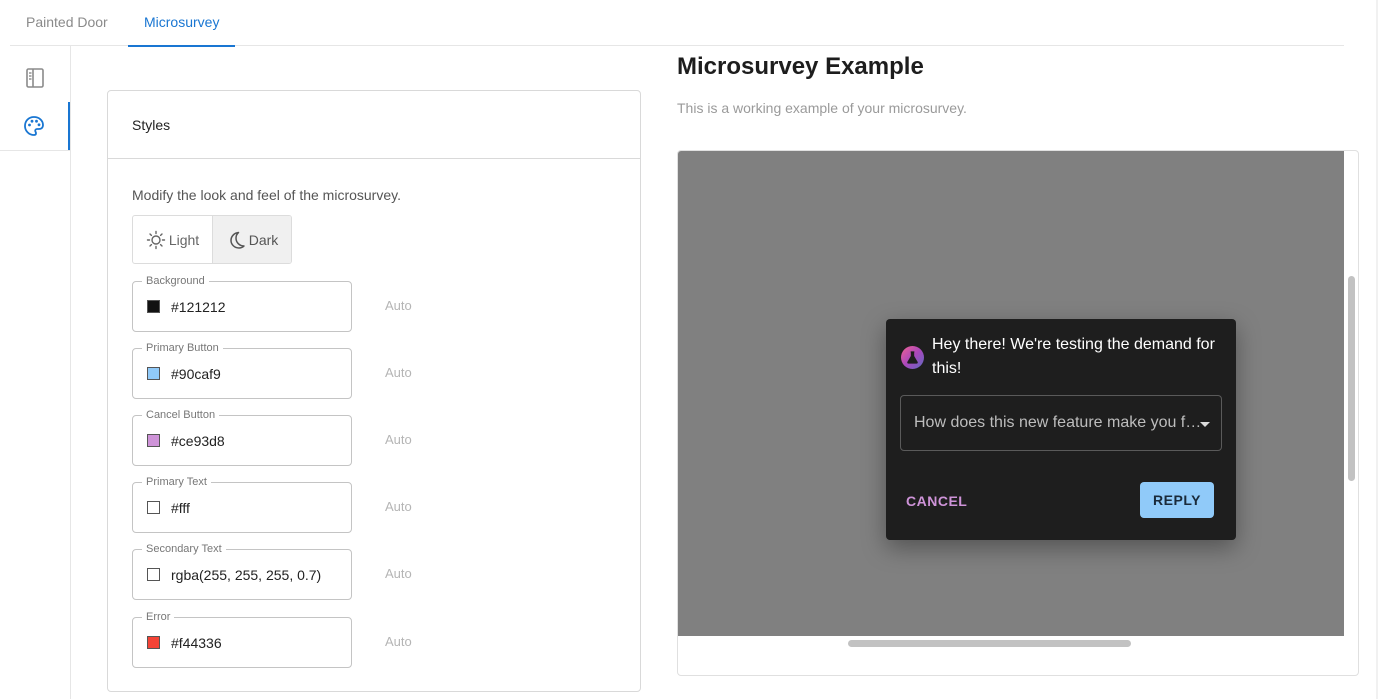 This screenshot has width=1378, height=699. I want to click on feeling-select: How does this new feature make you feel?, so click(1061, 423).